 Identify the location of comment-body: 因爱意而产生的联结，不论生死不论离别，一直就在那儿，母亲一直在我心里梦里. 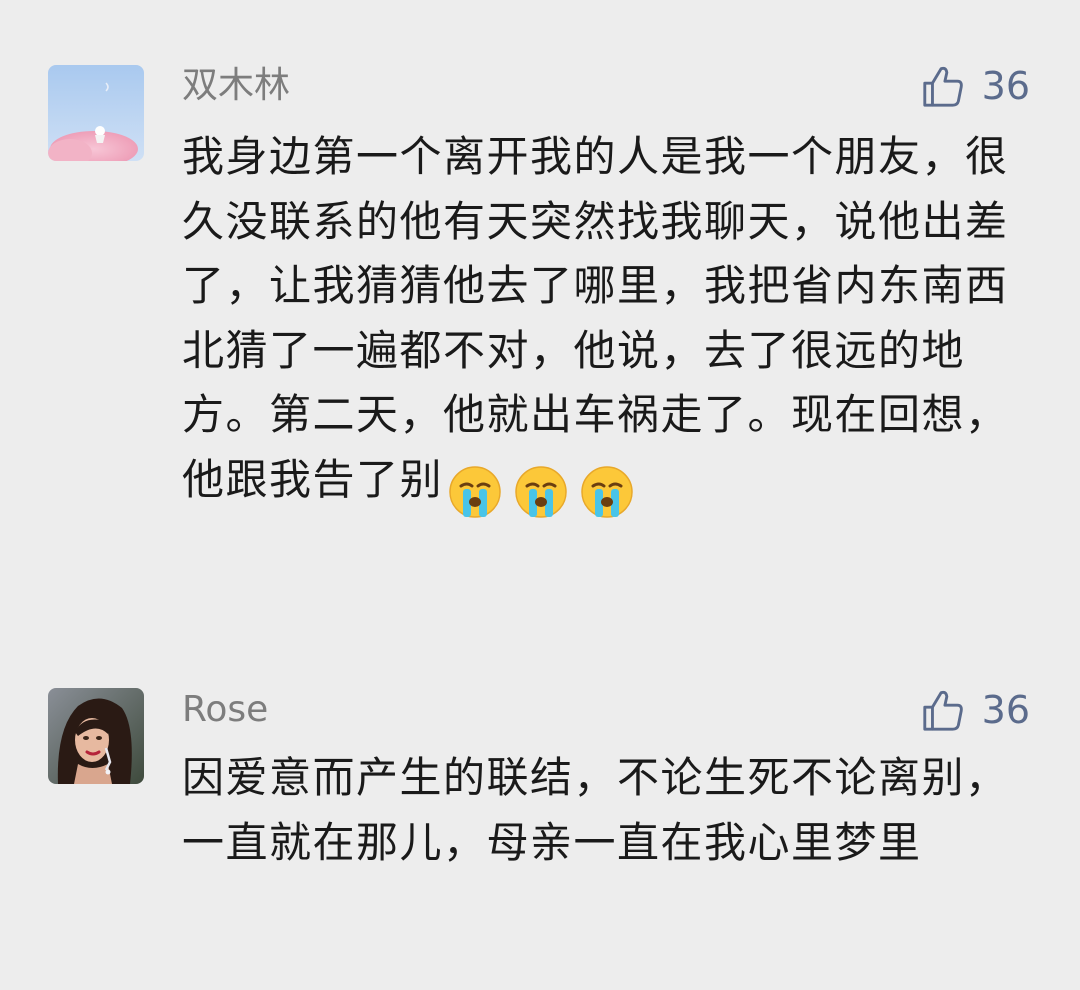
(595, 810).